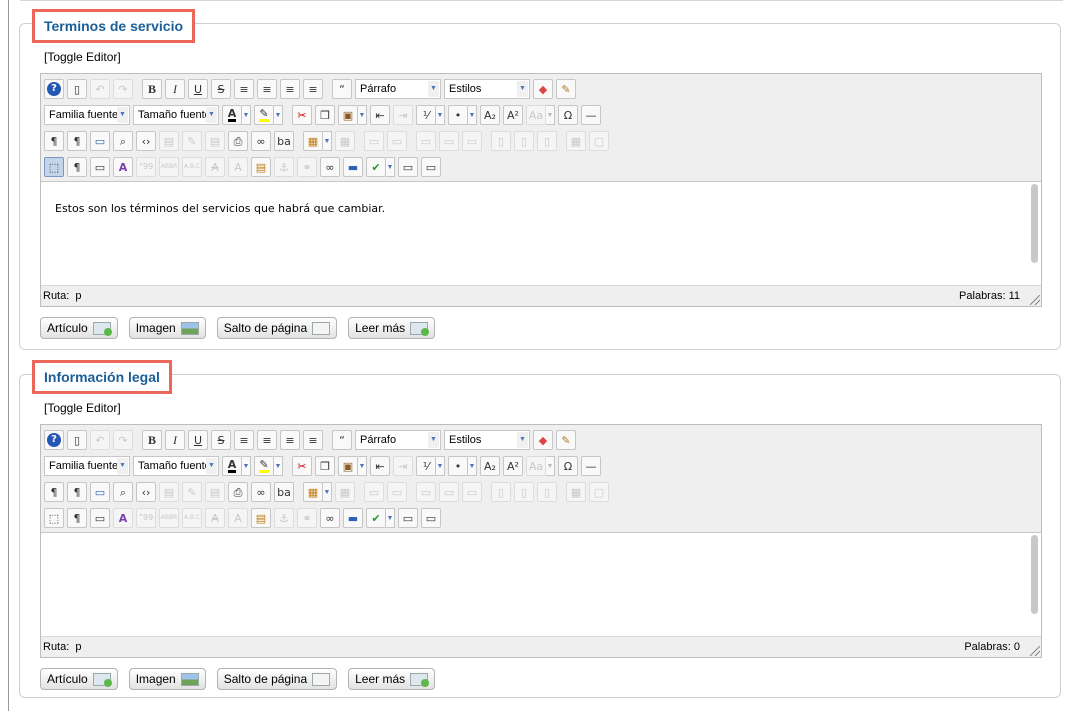  Describe the element at coordinates (353, 518) in the screenshot. I see `image-button: ▬` at that location.